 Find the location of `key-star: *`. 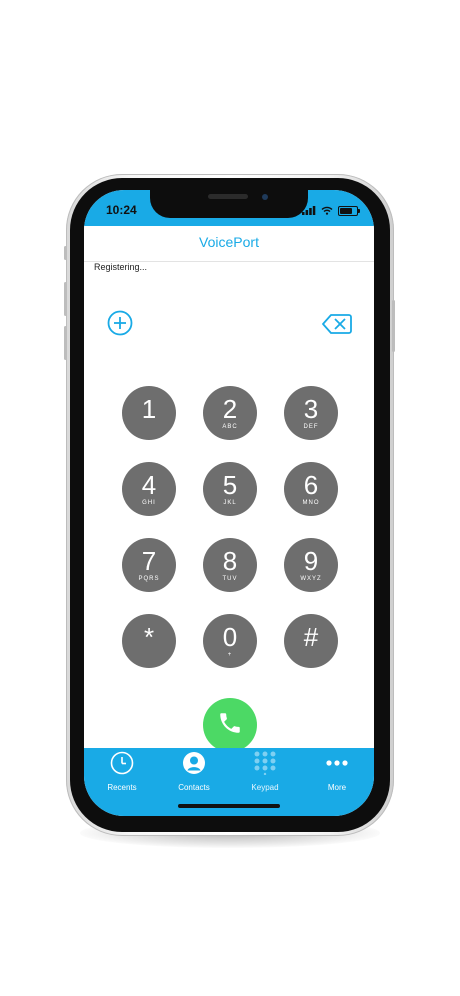

key-star: * is located at coordinates (149, 641).